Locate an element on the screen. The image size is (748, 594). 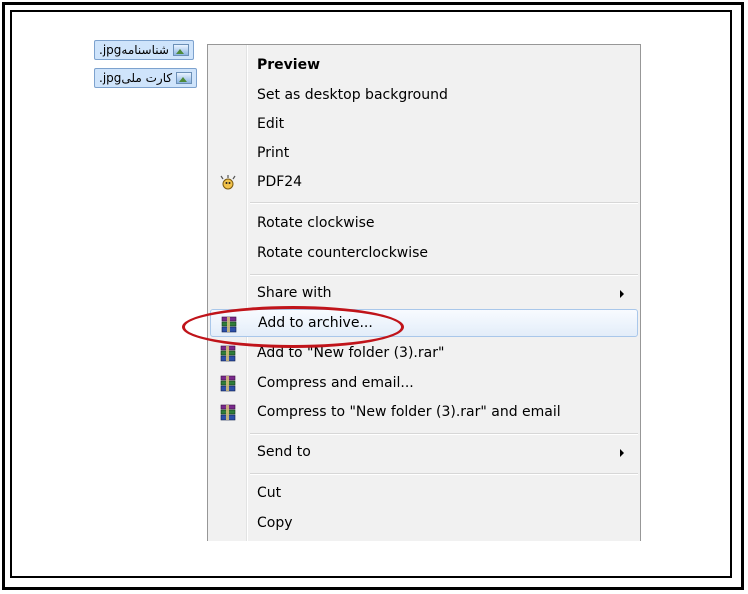
menu-item-label: Share with is located at coordinates (294, 293).